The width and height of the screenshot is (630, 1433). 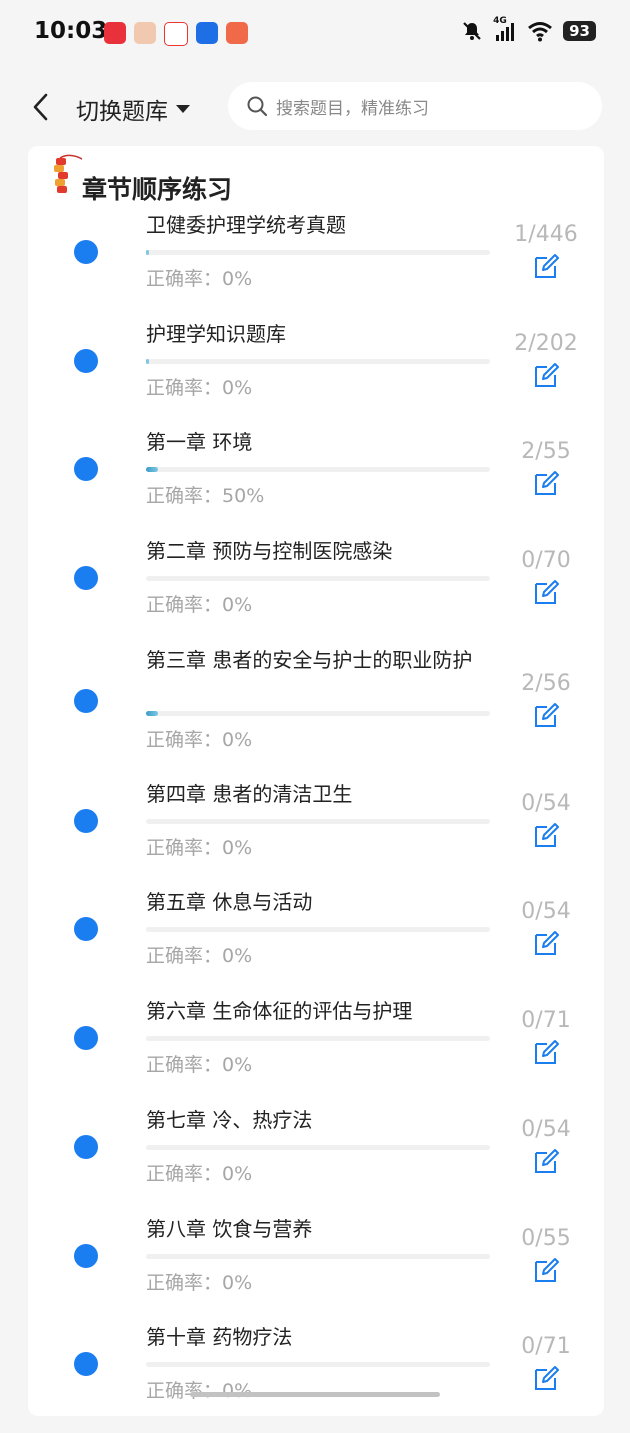 What do you see at coordinates (316, 1161) in the screenshot?
I see `chapter-row: 第七章 冷、热疗法 正确率：0% 0/54` at bounding box center [316, 1161].